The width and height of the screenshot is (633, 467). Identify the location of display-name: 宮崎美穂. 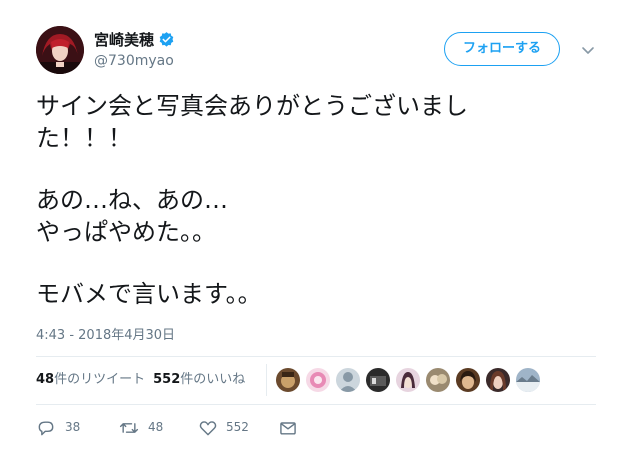
(134, 40).